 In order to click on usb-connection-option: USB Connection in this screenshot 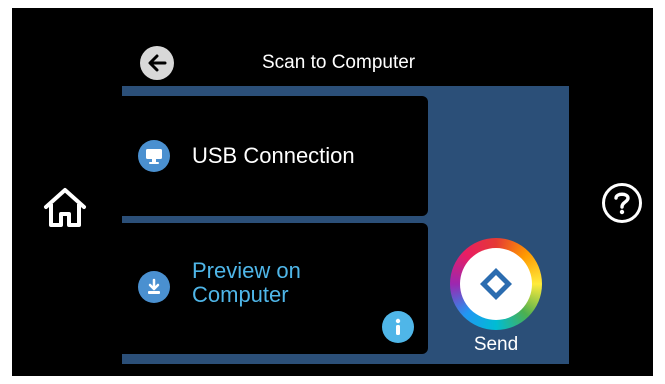, I will do `click(275, 156)`.